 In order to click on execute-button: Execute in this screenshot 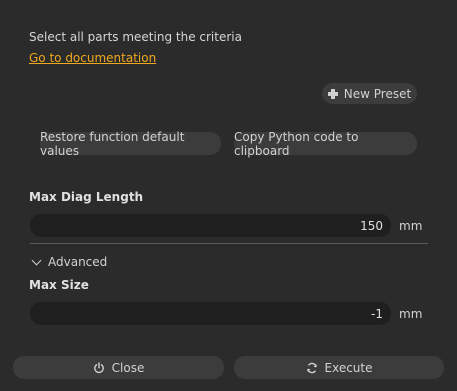, I will do `click(339, 367)`.